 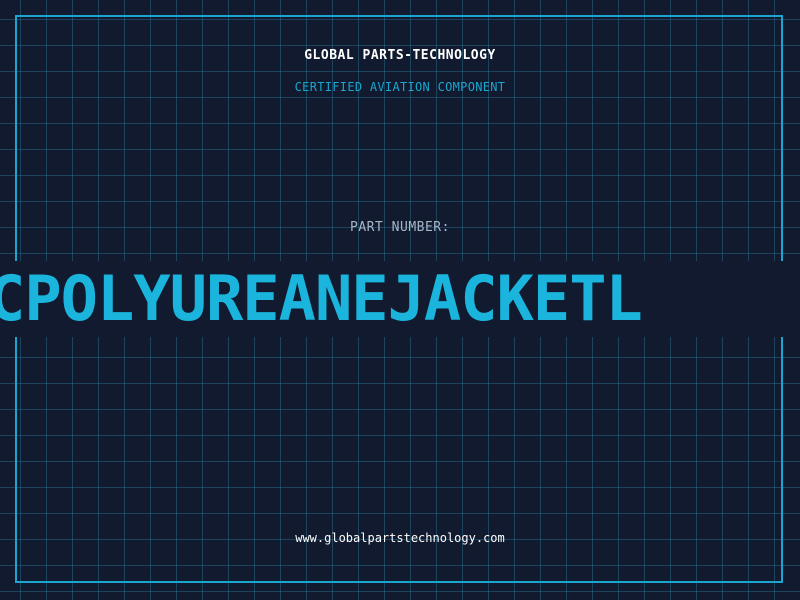 What do you see at coordinates (400, 227) in the screenshot?
I see `part-number-label: PART NUMBER:` at bounding box center [400, 227].